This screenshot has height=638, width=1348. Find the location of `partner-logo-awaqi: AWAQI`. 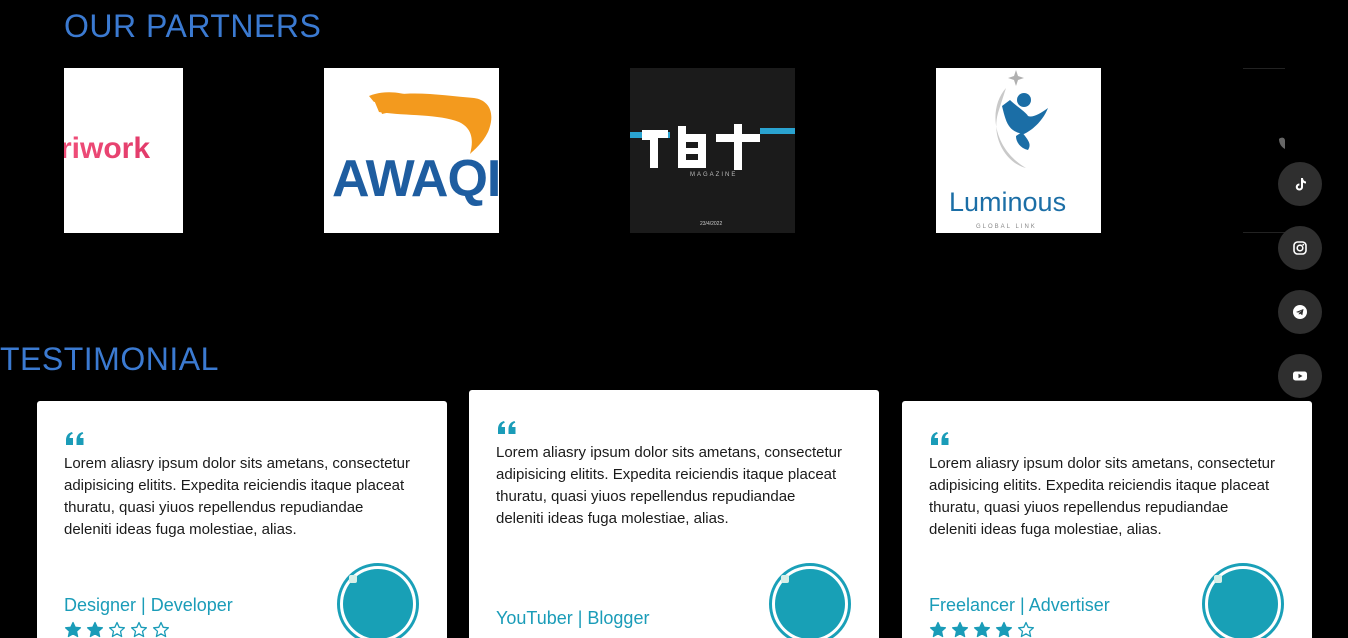

partner-logo-awaqi: AWAQI is located at coordinates (411, 150).